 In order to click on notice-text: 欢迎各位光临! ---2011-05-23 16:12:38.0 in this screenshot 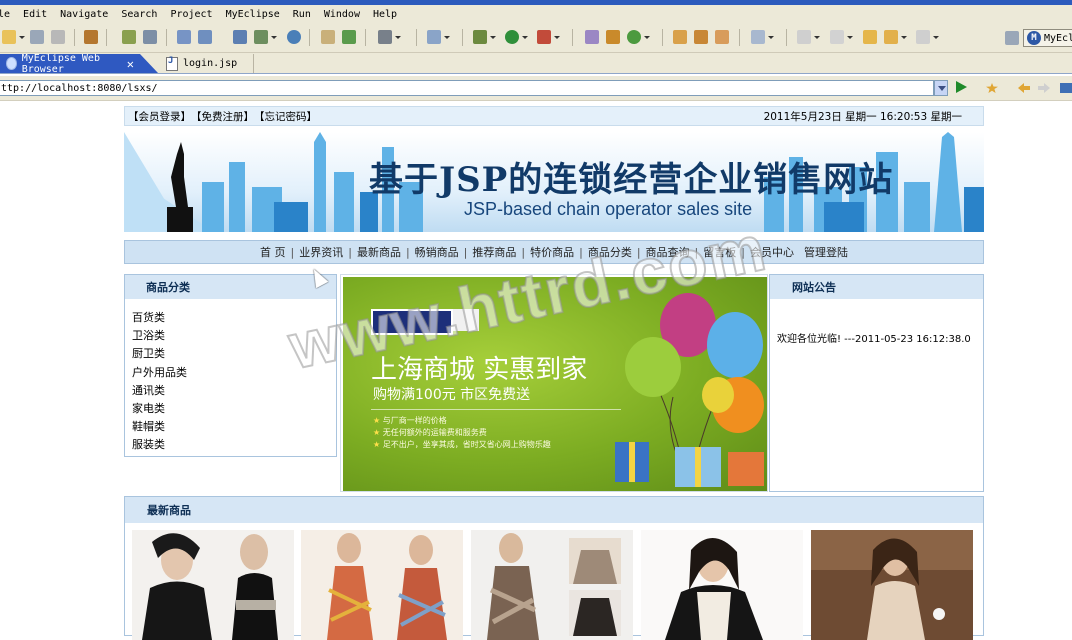, I will do `click(874, 339)`.